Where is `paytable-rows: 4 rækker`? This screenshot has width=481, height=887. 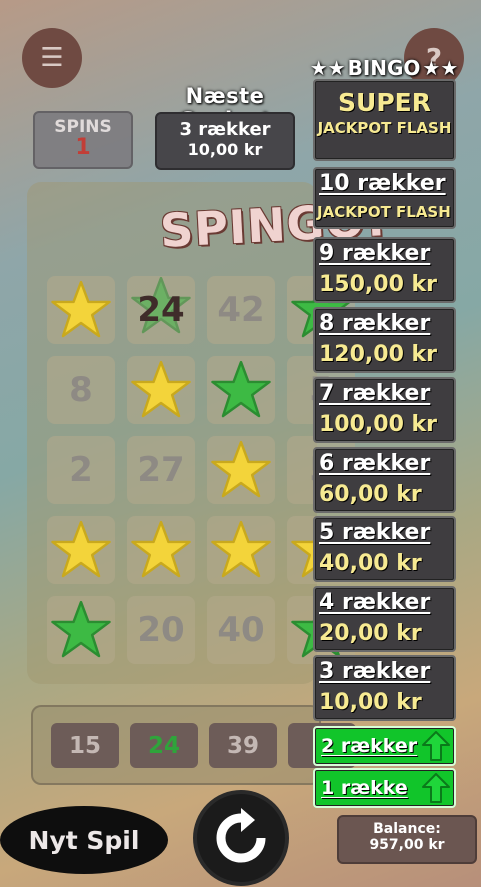 paytable-rows: 4 rækker is located at coordinates (375, 602).